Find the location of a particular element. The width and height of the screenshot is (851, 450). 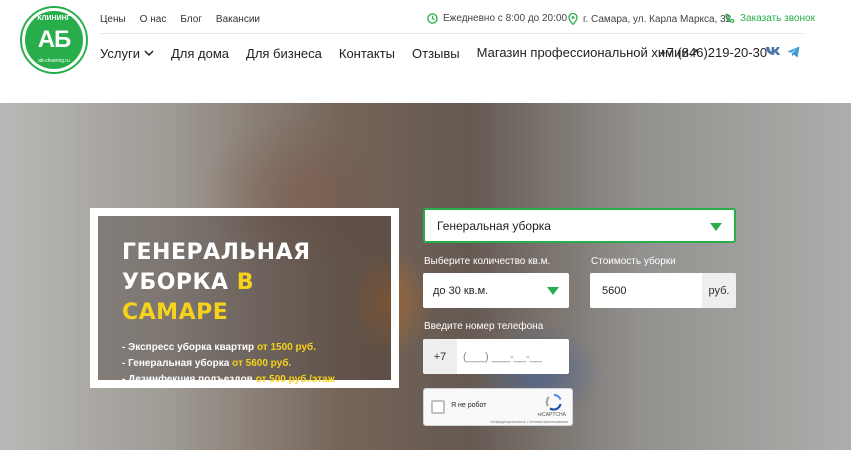

telegram-icon is located at coordinates (793, 52).